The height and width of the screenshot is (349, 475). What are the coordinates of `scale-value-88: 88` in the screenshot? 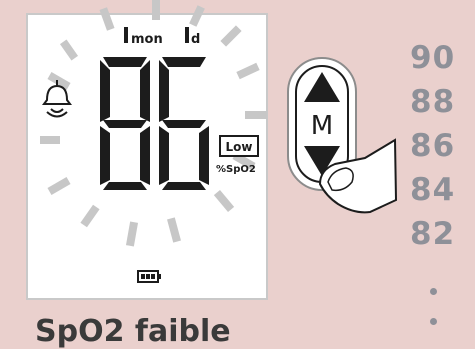 It's located at (433, 102).